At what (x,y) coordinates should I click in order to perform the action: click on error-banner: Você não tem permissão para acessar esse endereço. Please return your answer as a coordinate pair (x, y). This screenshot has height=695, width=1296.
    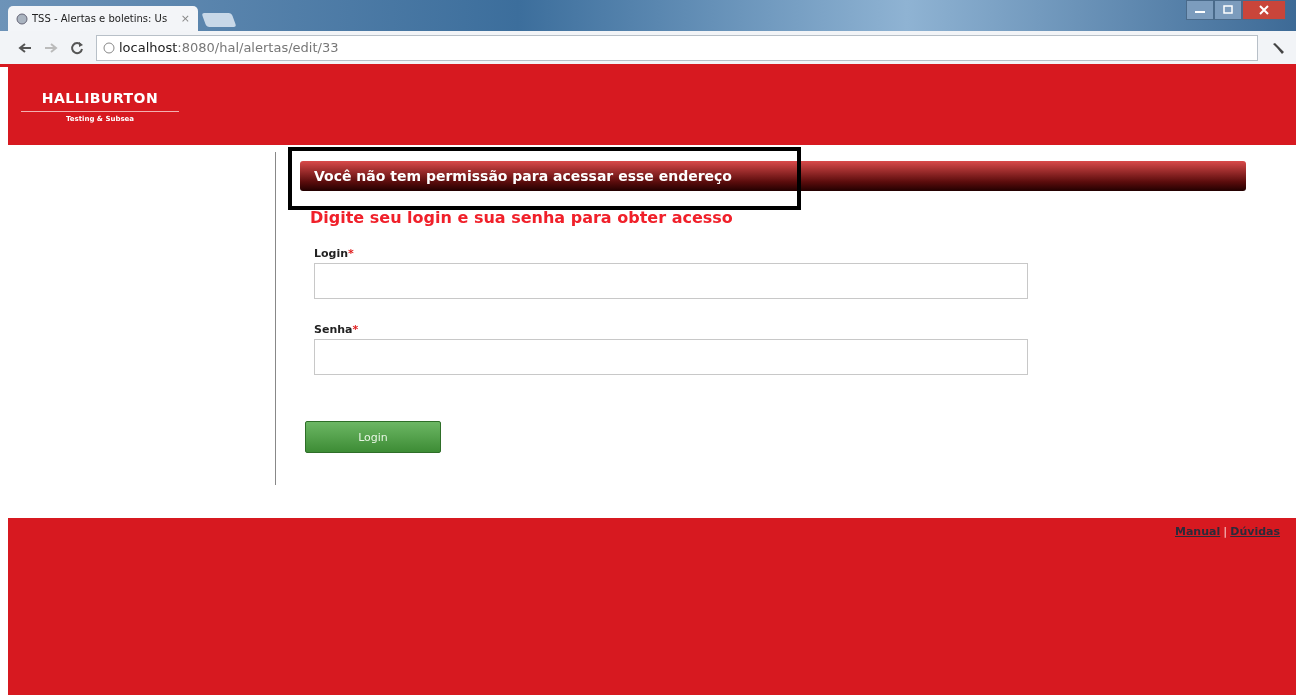
    Looking at the image, I should click on (773, 176).